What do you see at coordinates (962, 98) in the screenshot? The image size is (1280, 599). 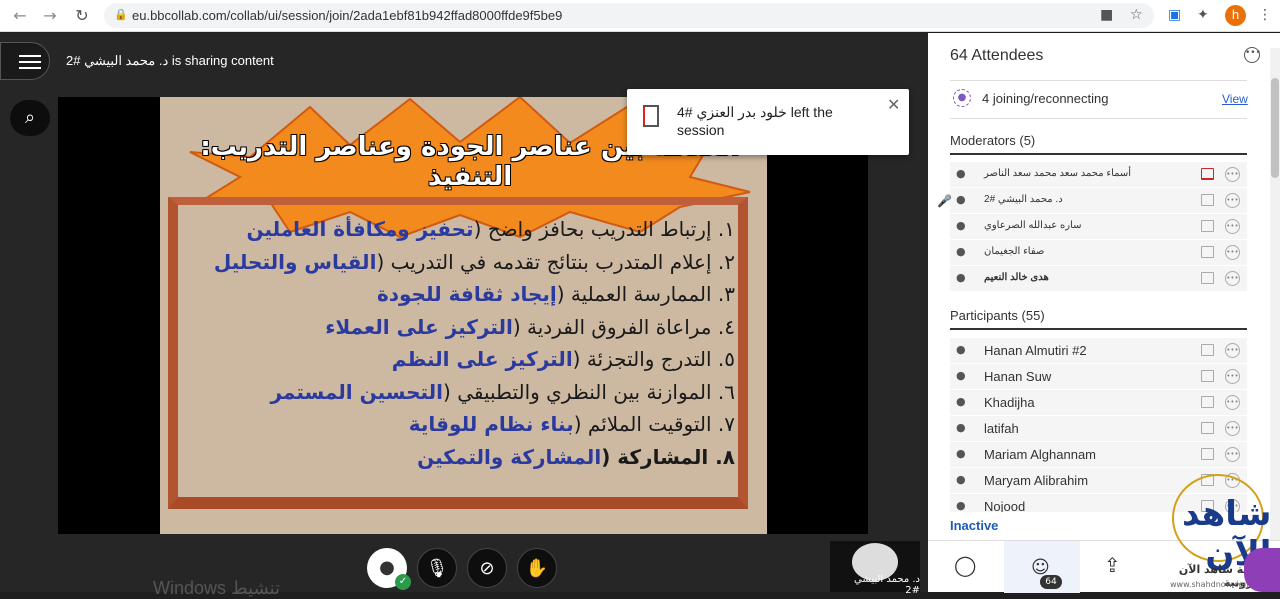 I see `joining-icon: ●` at bounding box center [962, 98].